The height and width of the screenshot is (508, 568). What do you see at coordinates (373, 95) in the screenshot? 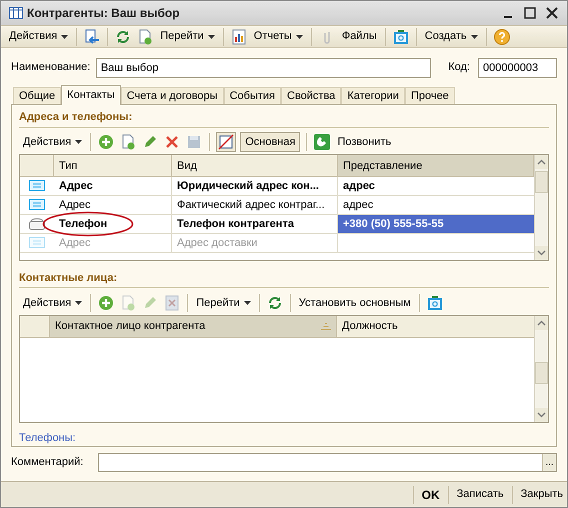
I see `tab: Категории` at bounding box center [373, 95].